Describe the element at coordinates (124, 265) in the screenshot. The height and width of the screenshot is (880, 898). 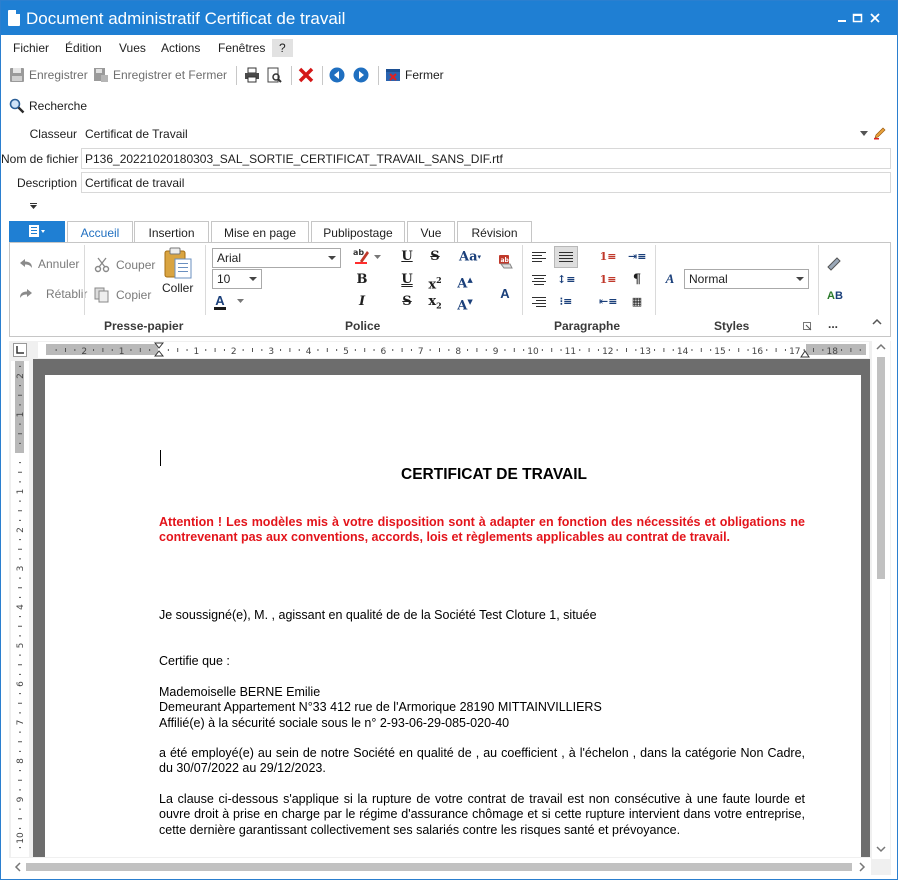
I see `cut-button: Couper` at that location.